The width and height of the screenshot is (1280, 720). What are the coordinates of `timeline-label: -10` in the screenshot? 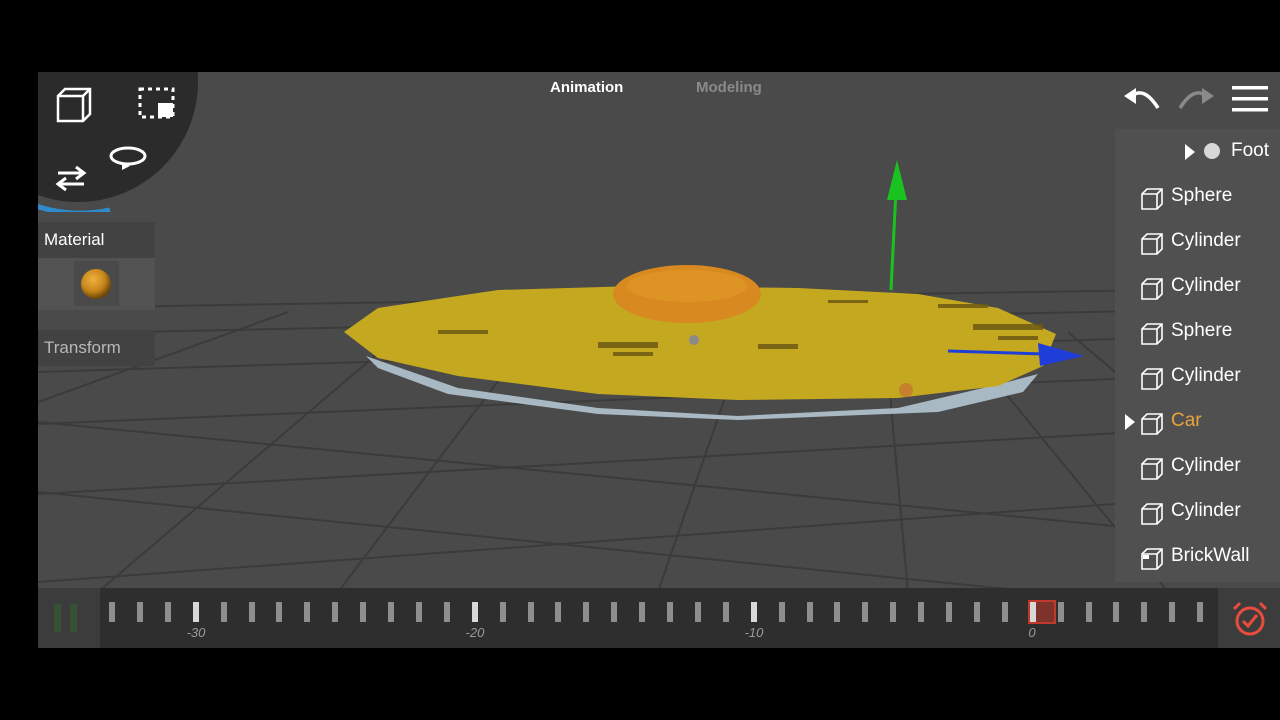 It's located at (754, 632).